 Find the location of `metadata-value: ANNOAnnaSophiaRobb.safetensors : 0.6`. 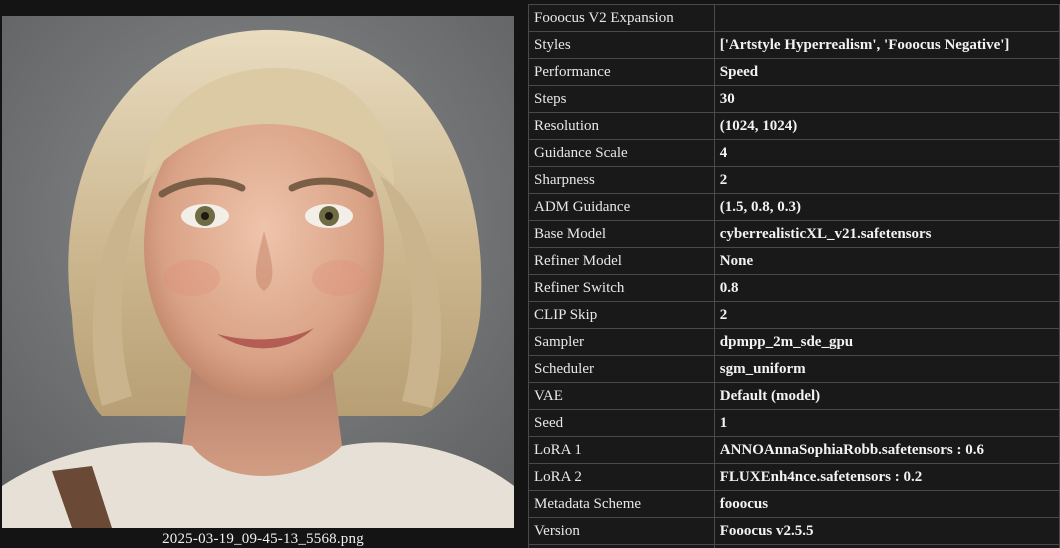

metadata-value: ANNOAnnaSophiaRobb.safetensors : 0.6 is located at coordinates (886, 450).